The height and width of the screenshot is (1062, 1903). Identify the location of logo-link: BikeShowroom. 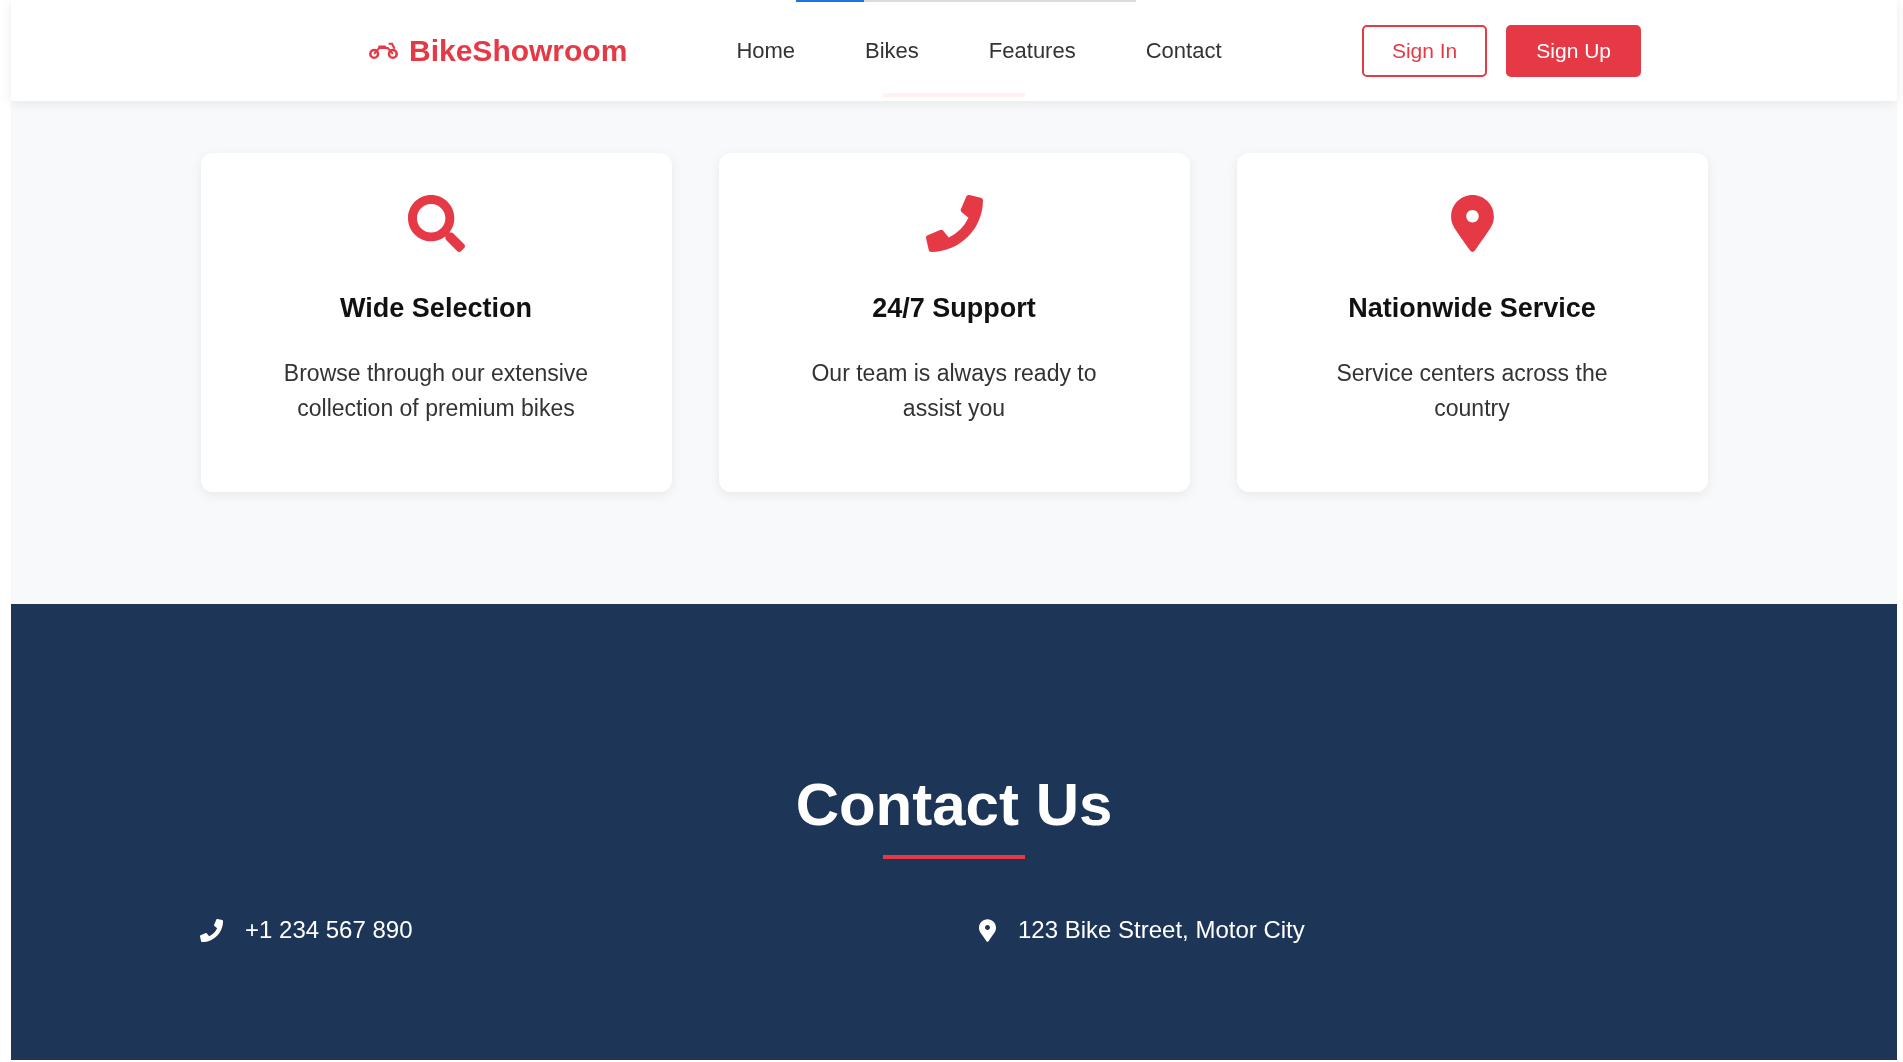
(498, 50).